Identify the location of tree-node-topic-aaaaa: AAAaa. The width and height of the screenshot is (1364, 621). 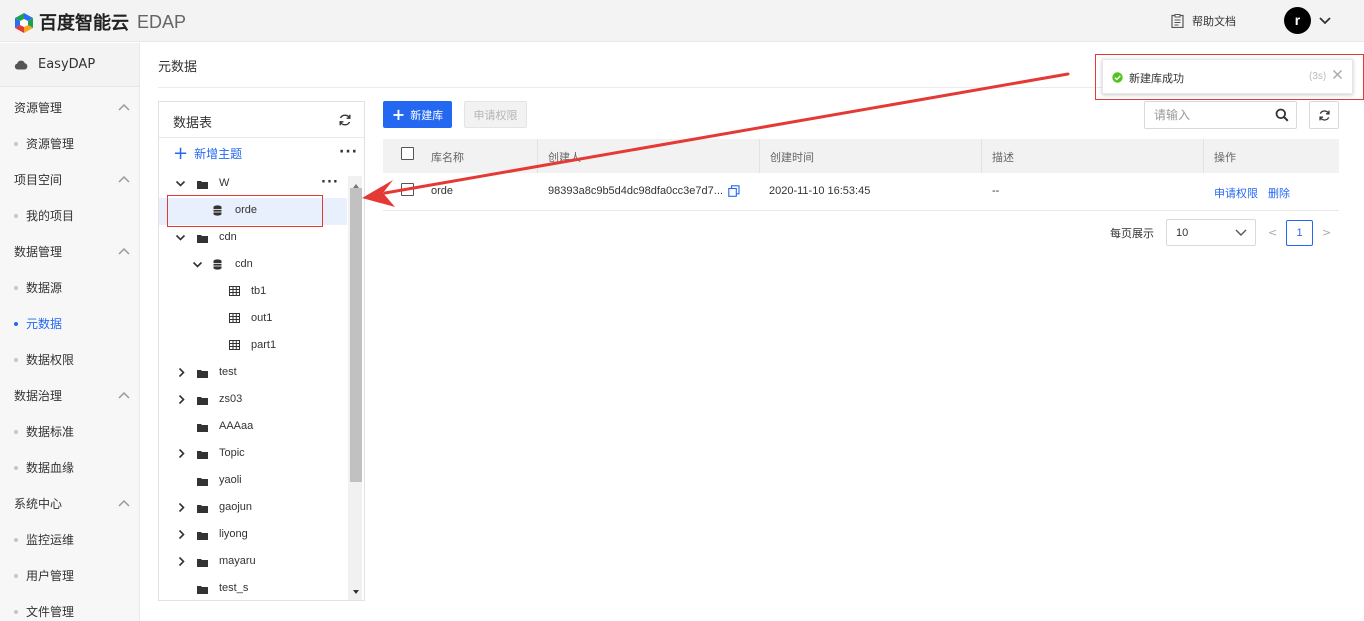
(253, 427).